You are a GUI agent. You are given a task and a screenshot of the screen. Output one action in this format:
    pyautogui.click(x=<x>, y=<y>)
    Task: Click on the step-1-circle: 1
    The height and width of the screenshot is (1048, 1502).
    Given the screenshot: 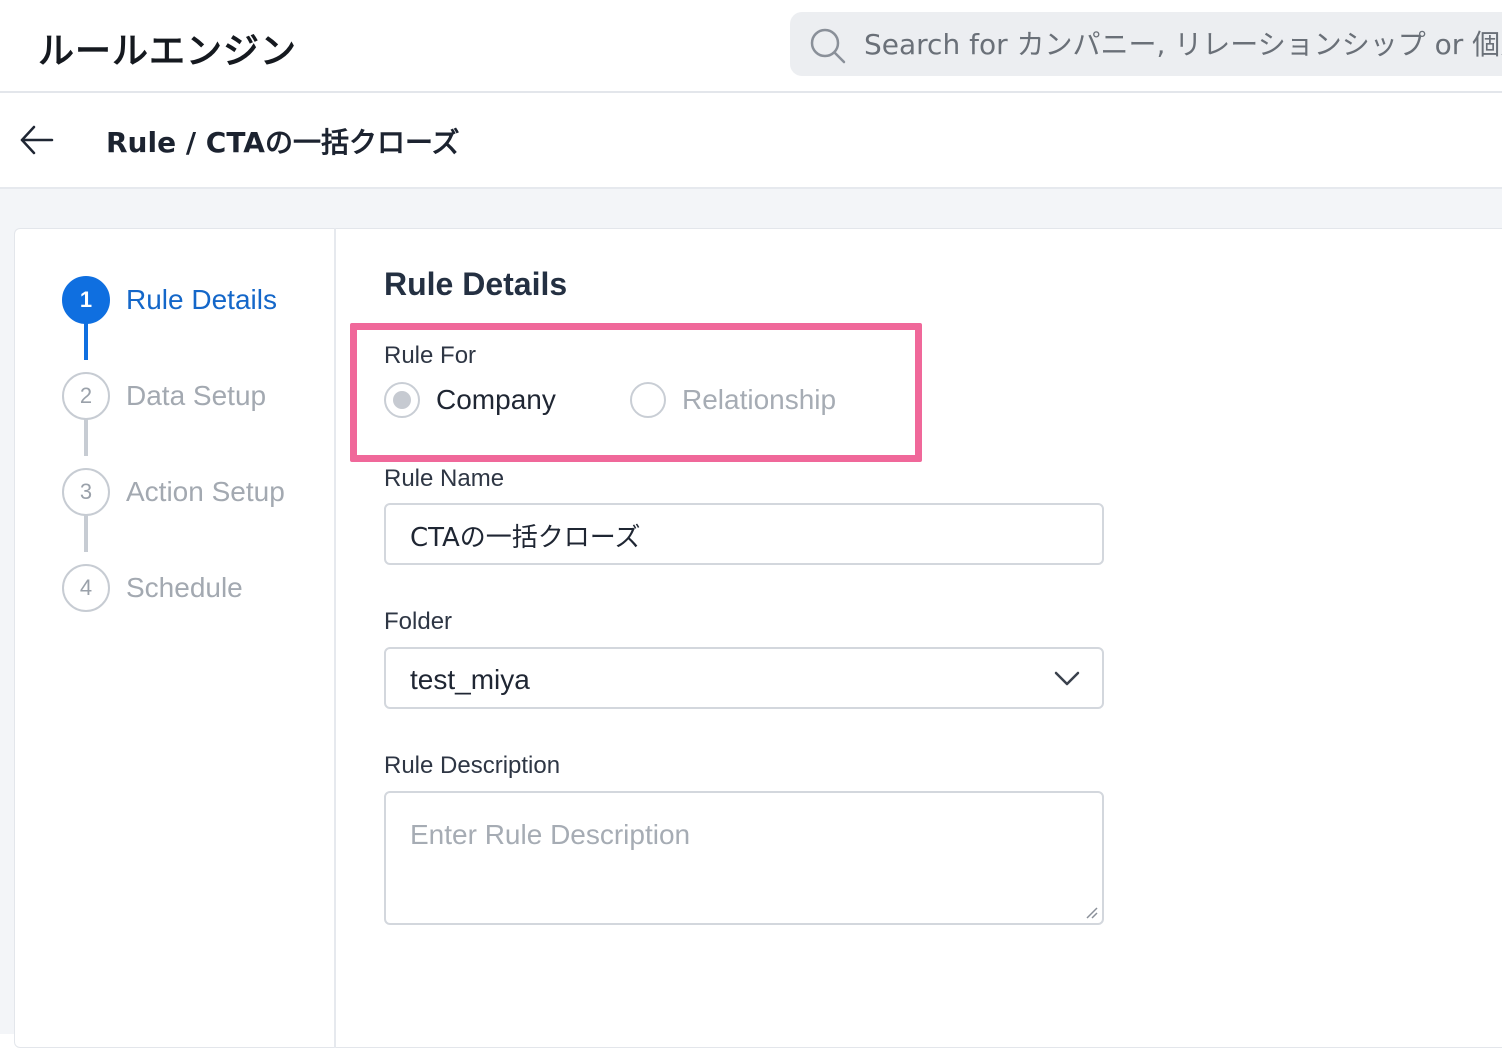 What is the action you would take?
    pyautogui.click(x=86, y=300)
    